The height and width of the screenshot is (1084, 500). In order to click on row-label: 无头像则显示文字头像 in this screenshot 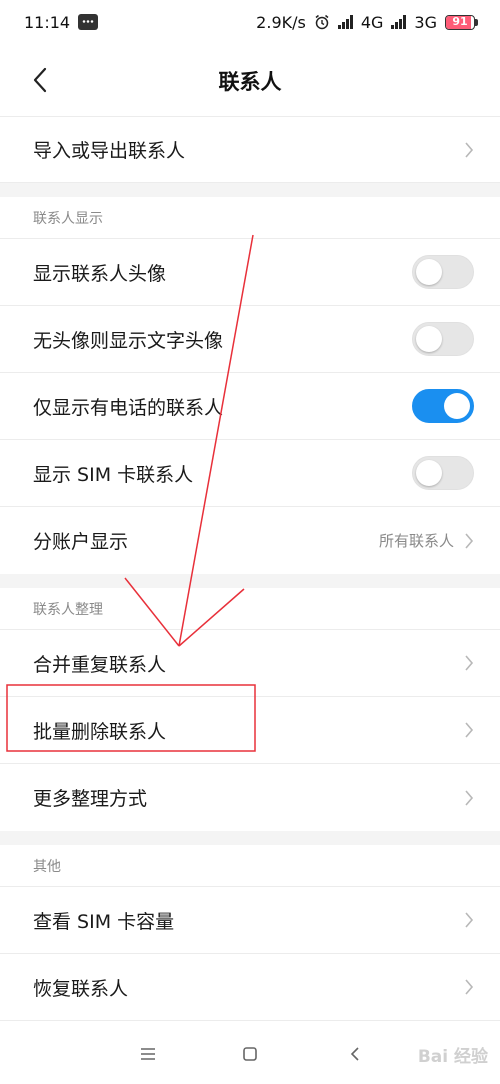, I will do `click(128, 340)`.